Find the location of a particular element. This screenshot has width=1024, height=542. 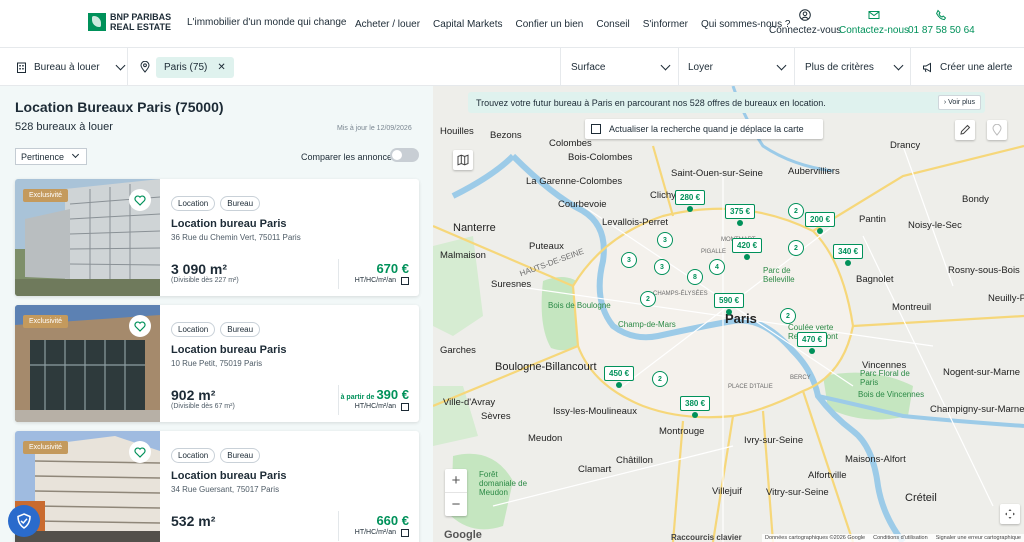

sort-label: Pertinence is located at coordinates (43, 156).